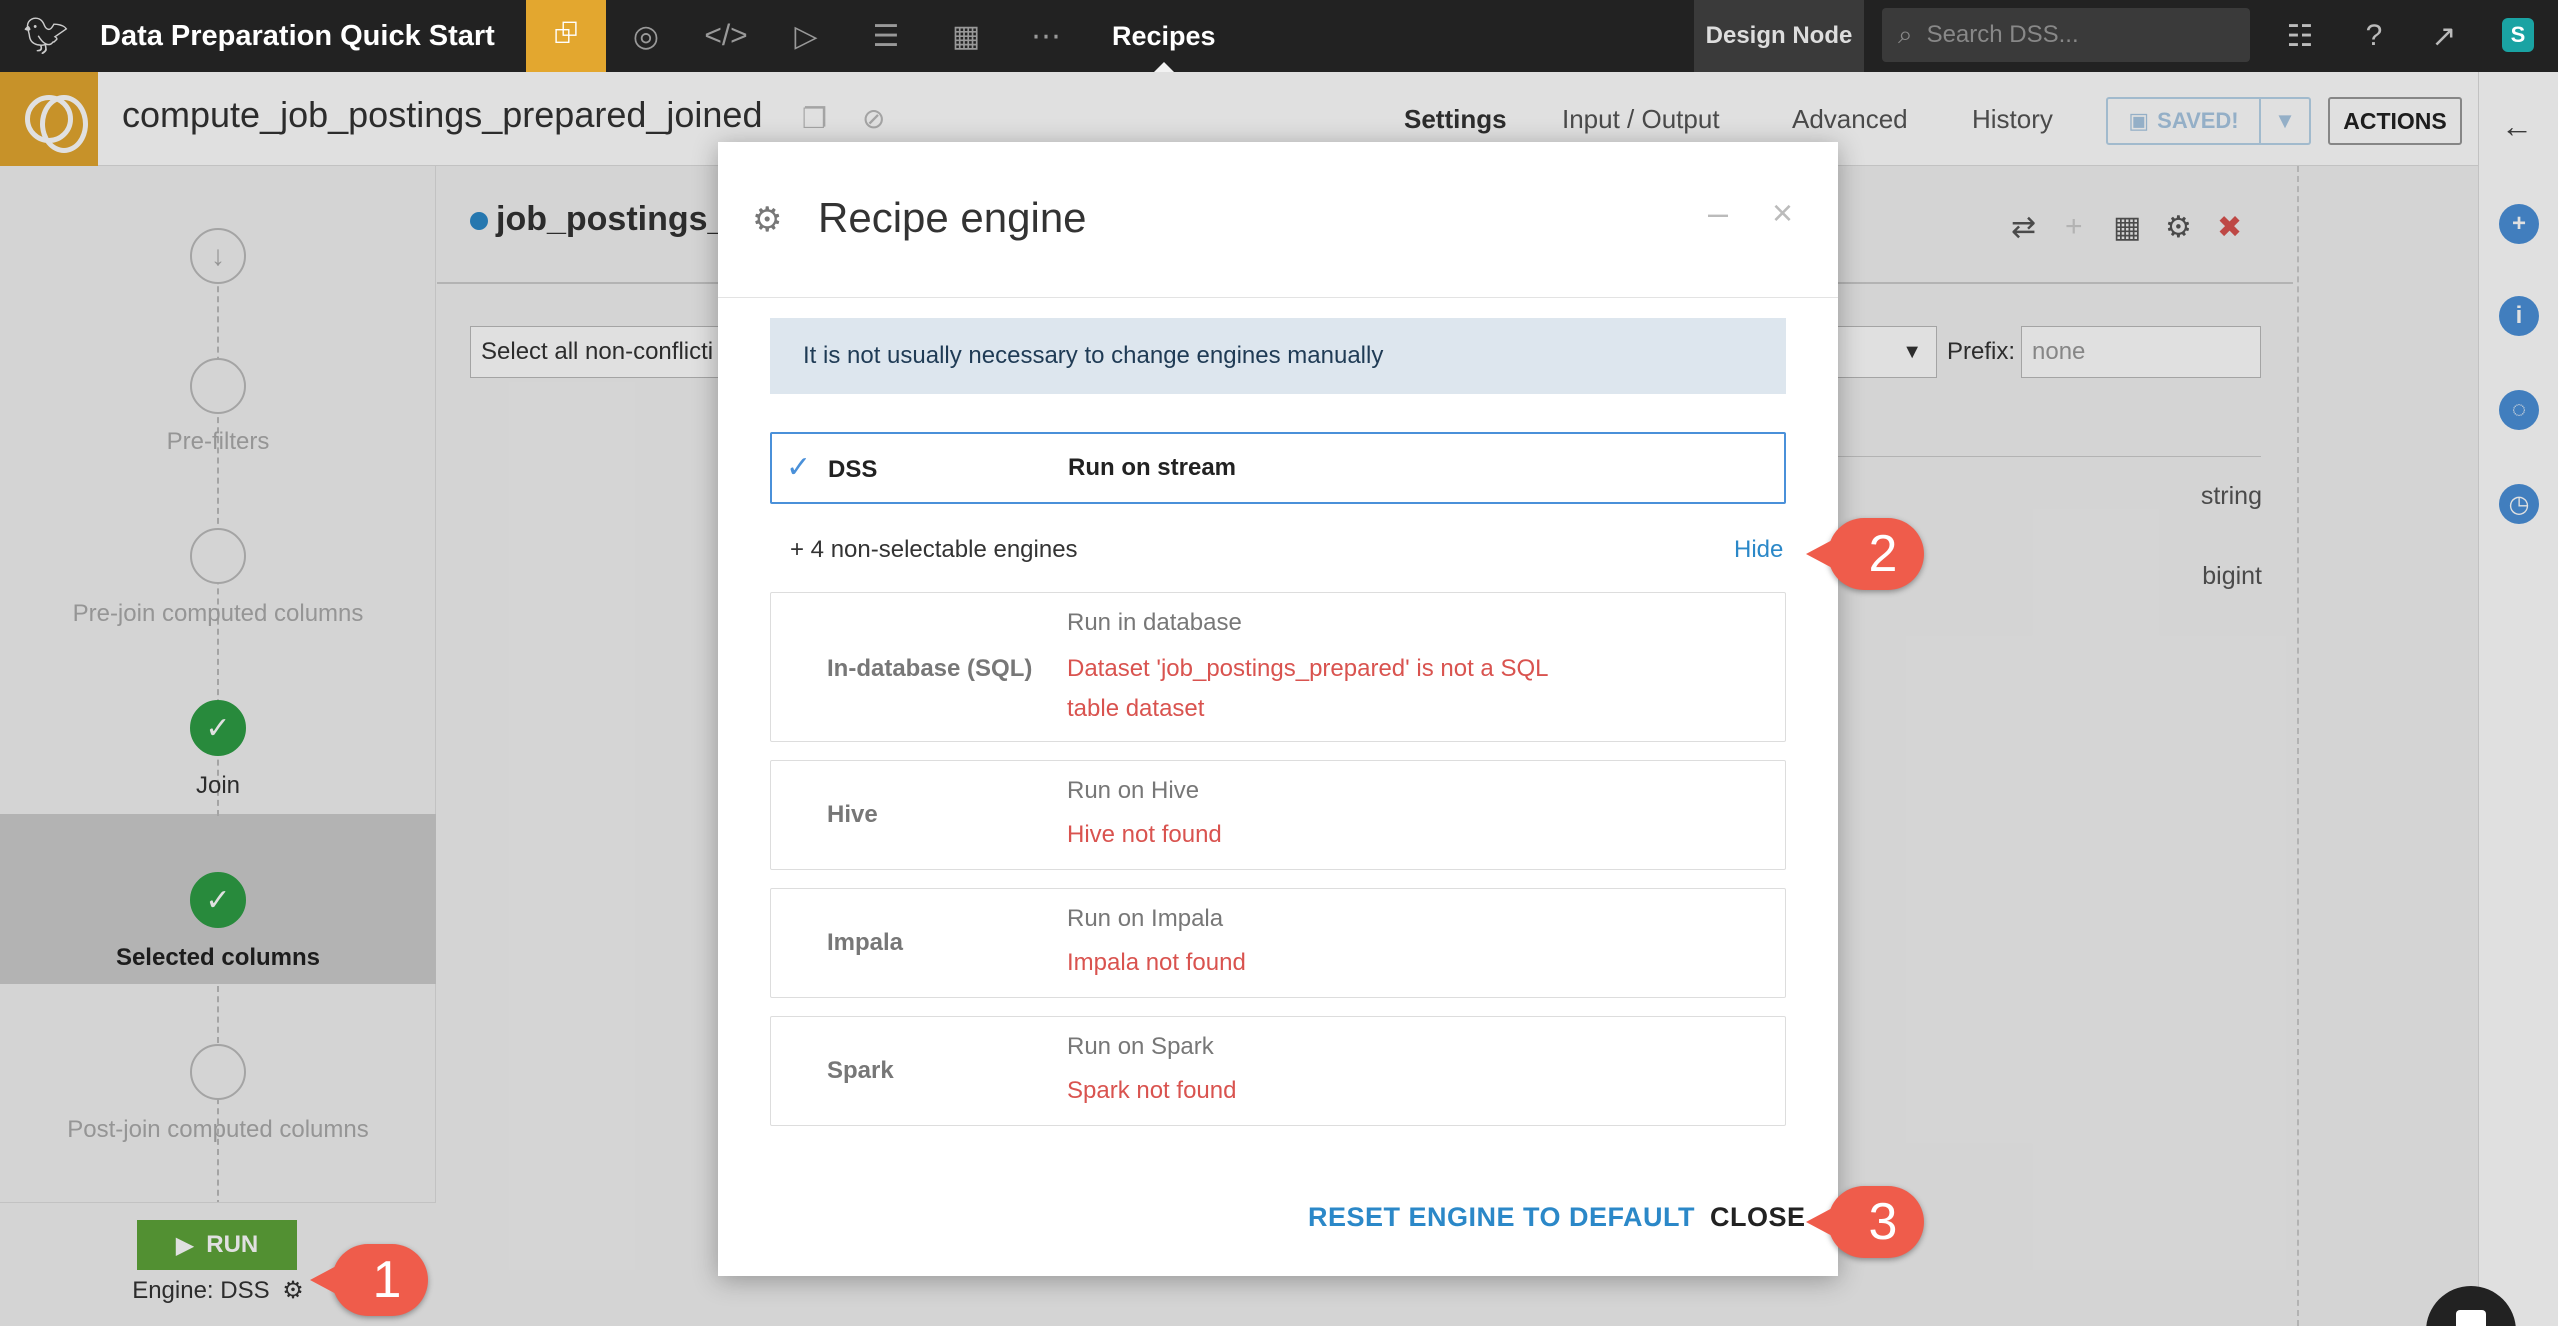  I want to click on engine-option-dss: ✓ DSS Run on stream, so click(1278, 468).